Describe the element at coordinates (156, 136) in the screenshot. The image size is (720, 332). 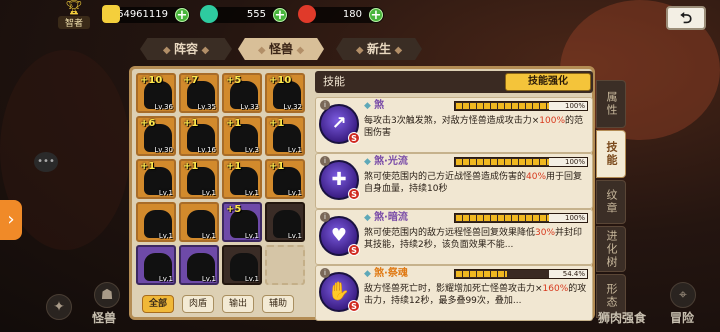
I see `monster-card: +6 Lv.30` at that location.